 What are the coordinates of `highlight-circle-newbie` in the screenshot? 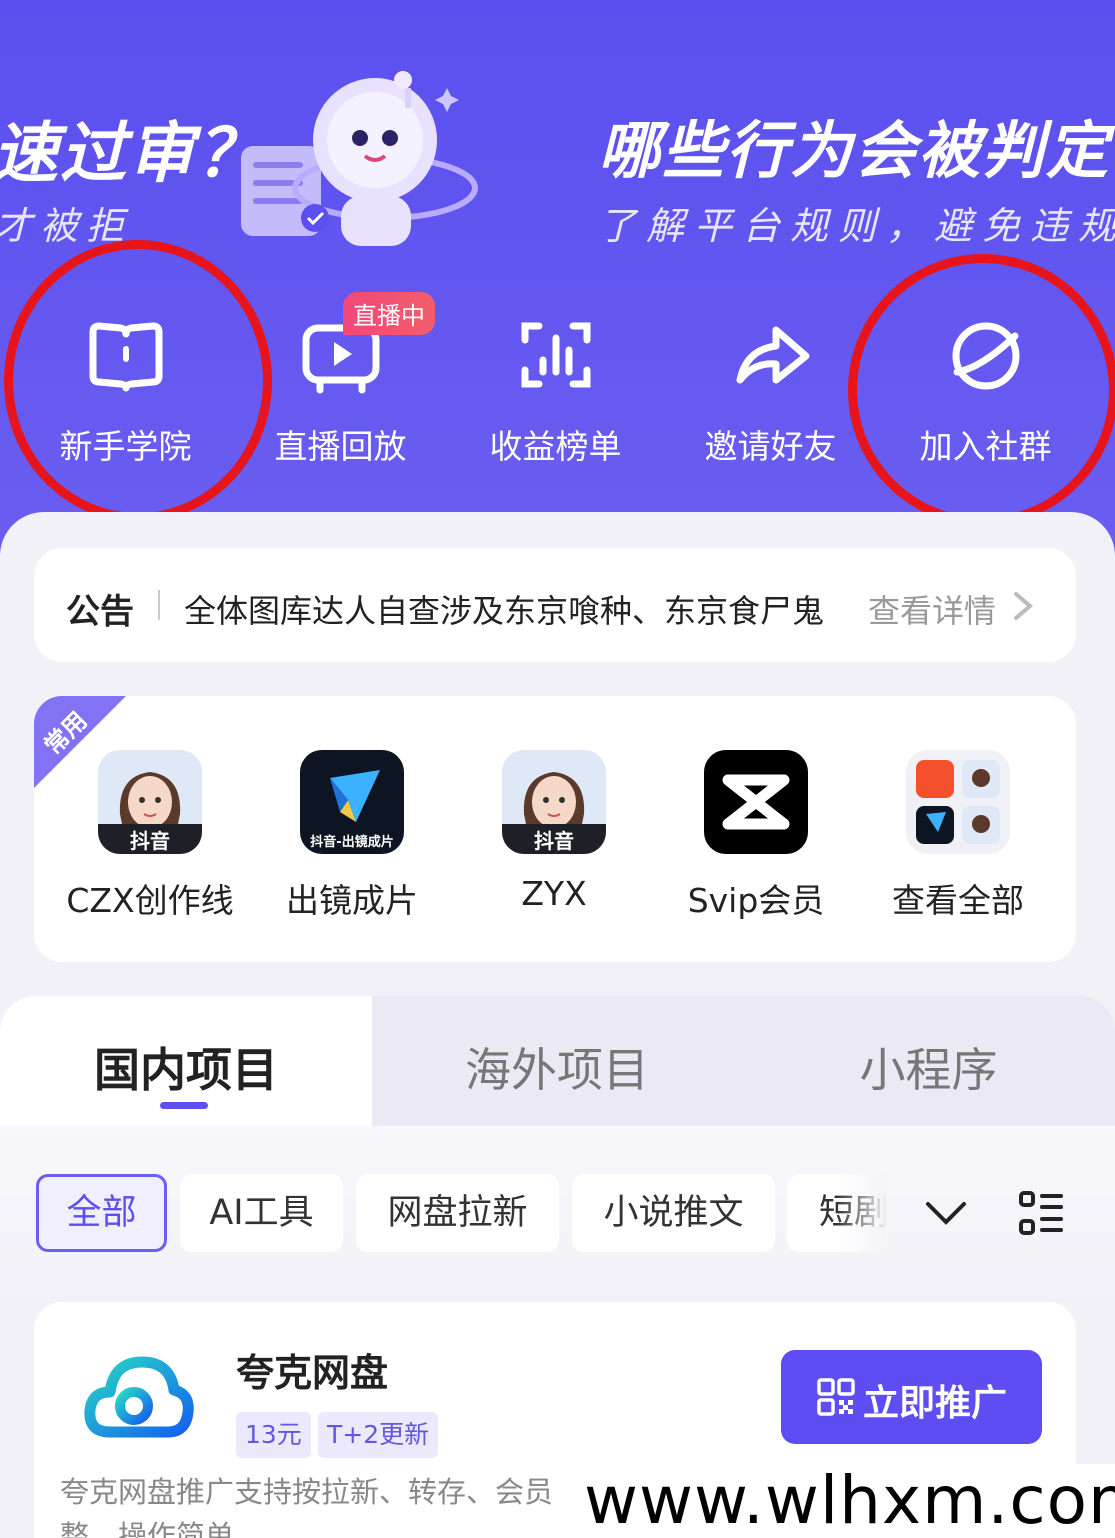 It's located at (138, 381).